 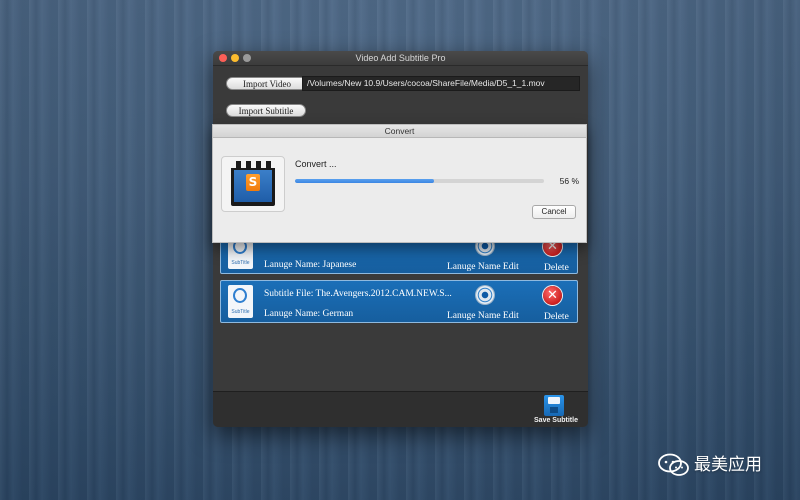 I want to click on title-bar: Video Add Subtitle Pro, so click(x=400, y=58).